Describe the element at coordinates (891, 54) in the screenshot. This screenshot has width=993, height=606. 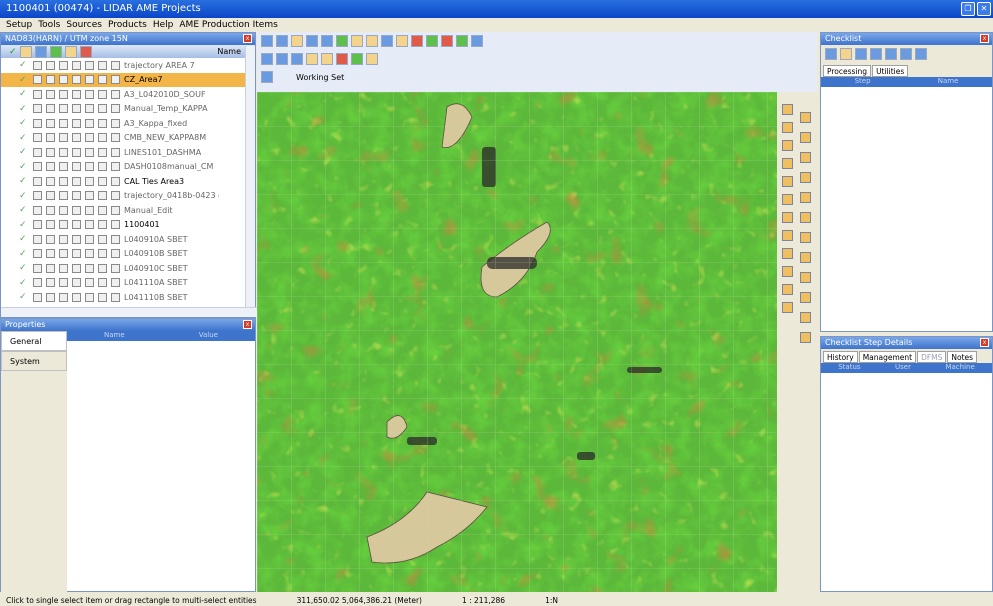
I see `checklist-tool-5-icon` at that location.